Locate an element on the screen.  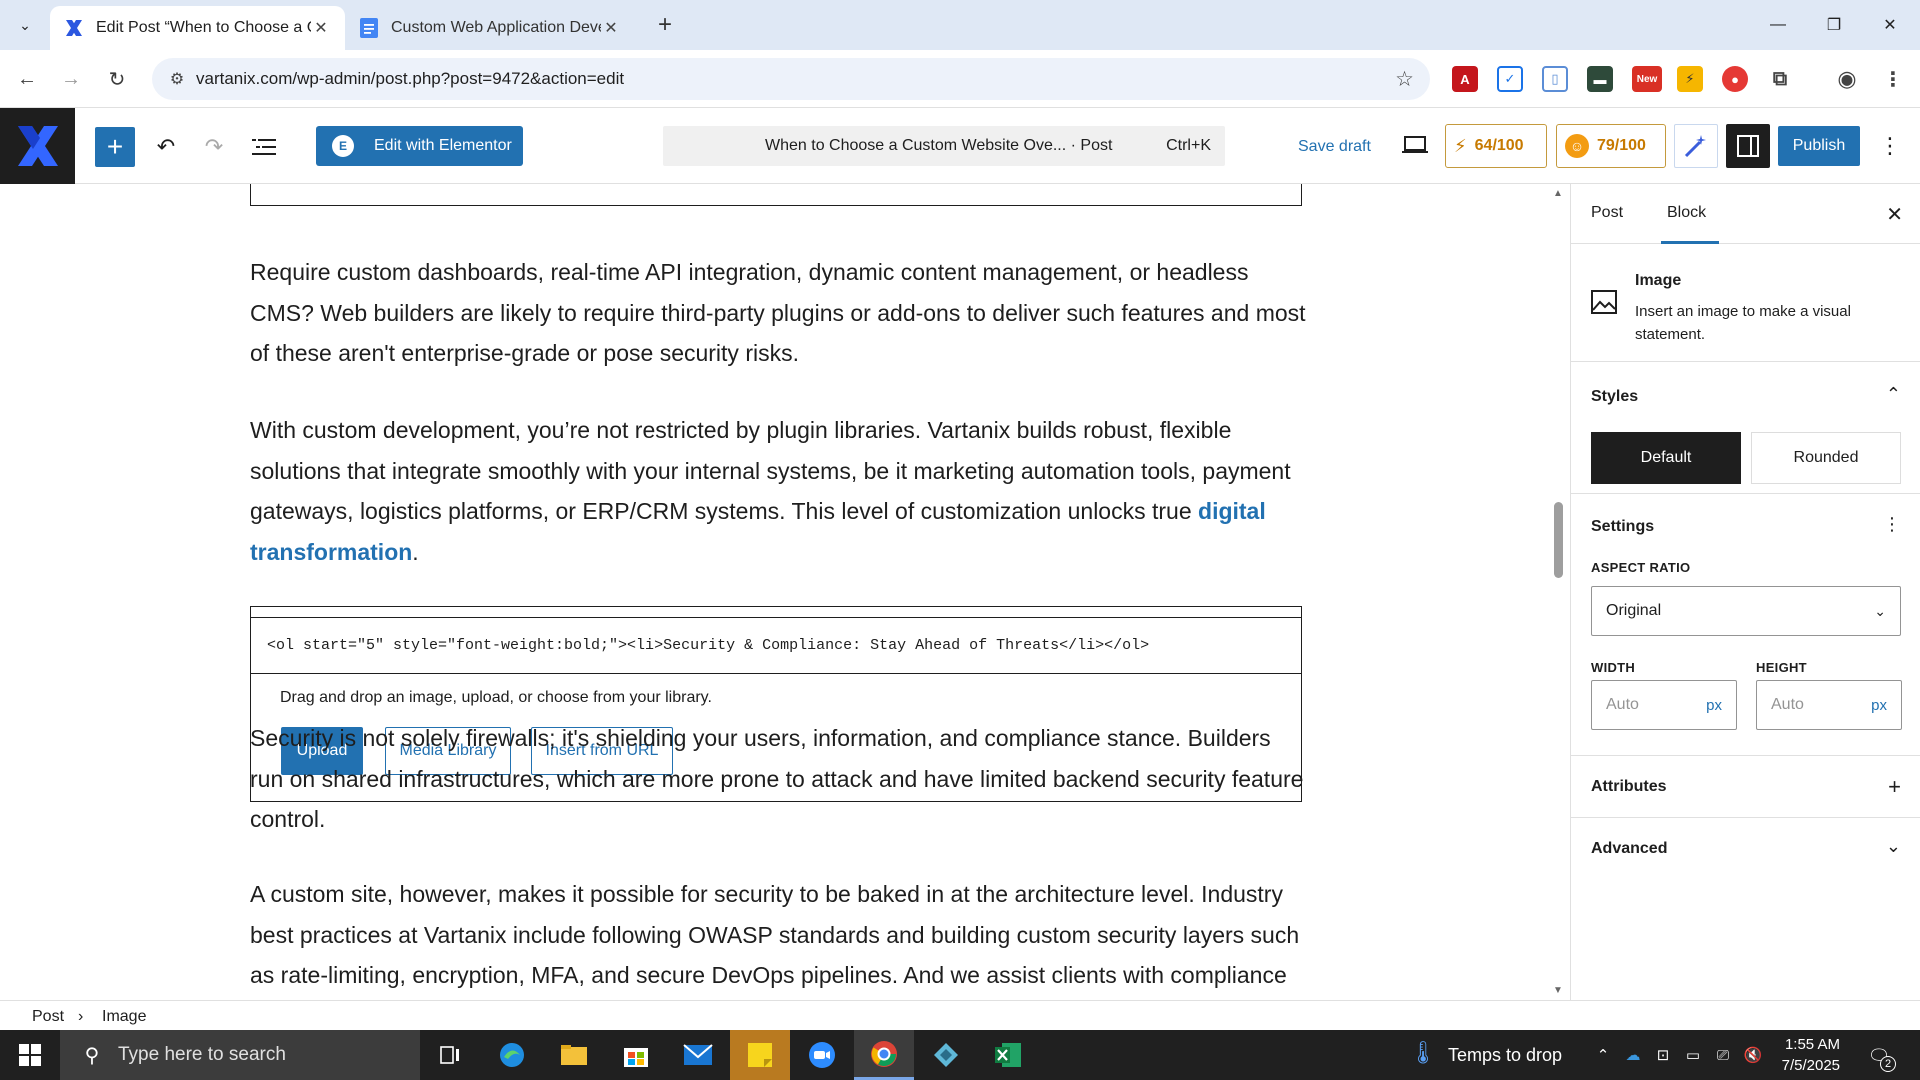
breadcrumb-post: Post is located at coordinates (48, 1017).